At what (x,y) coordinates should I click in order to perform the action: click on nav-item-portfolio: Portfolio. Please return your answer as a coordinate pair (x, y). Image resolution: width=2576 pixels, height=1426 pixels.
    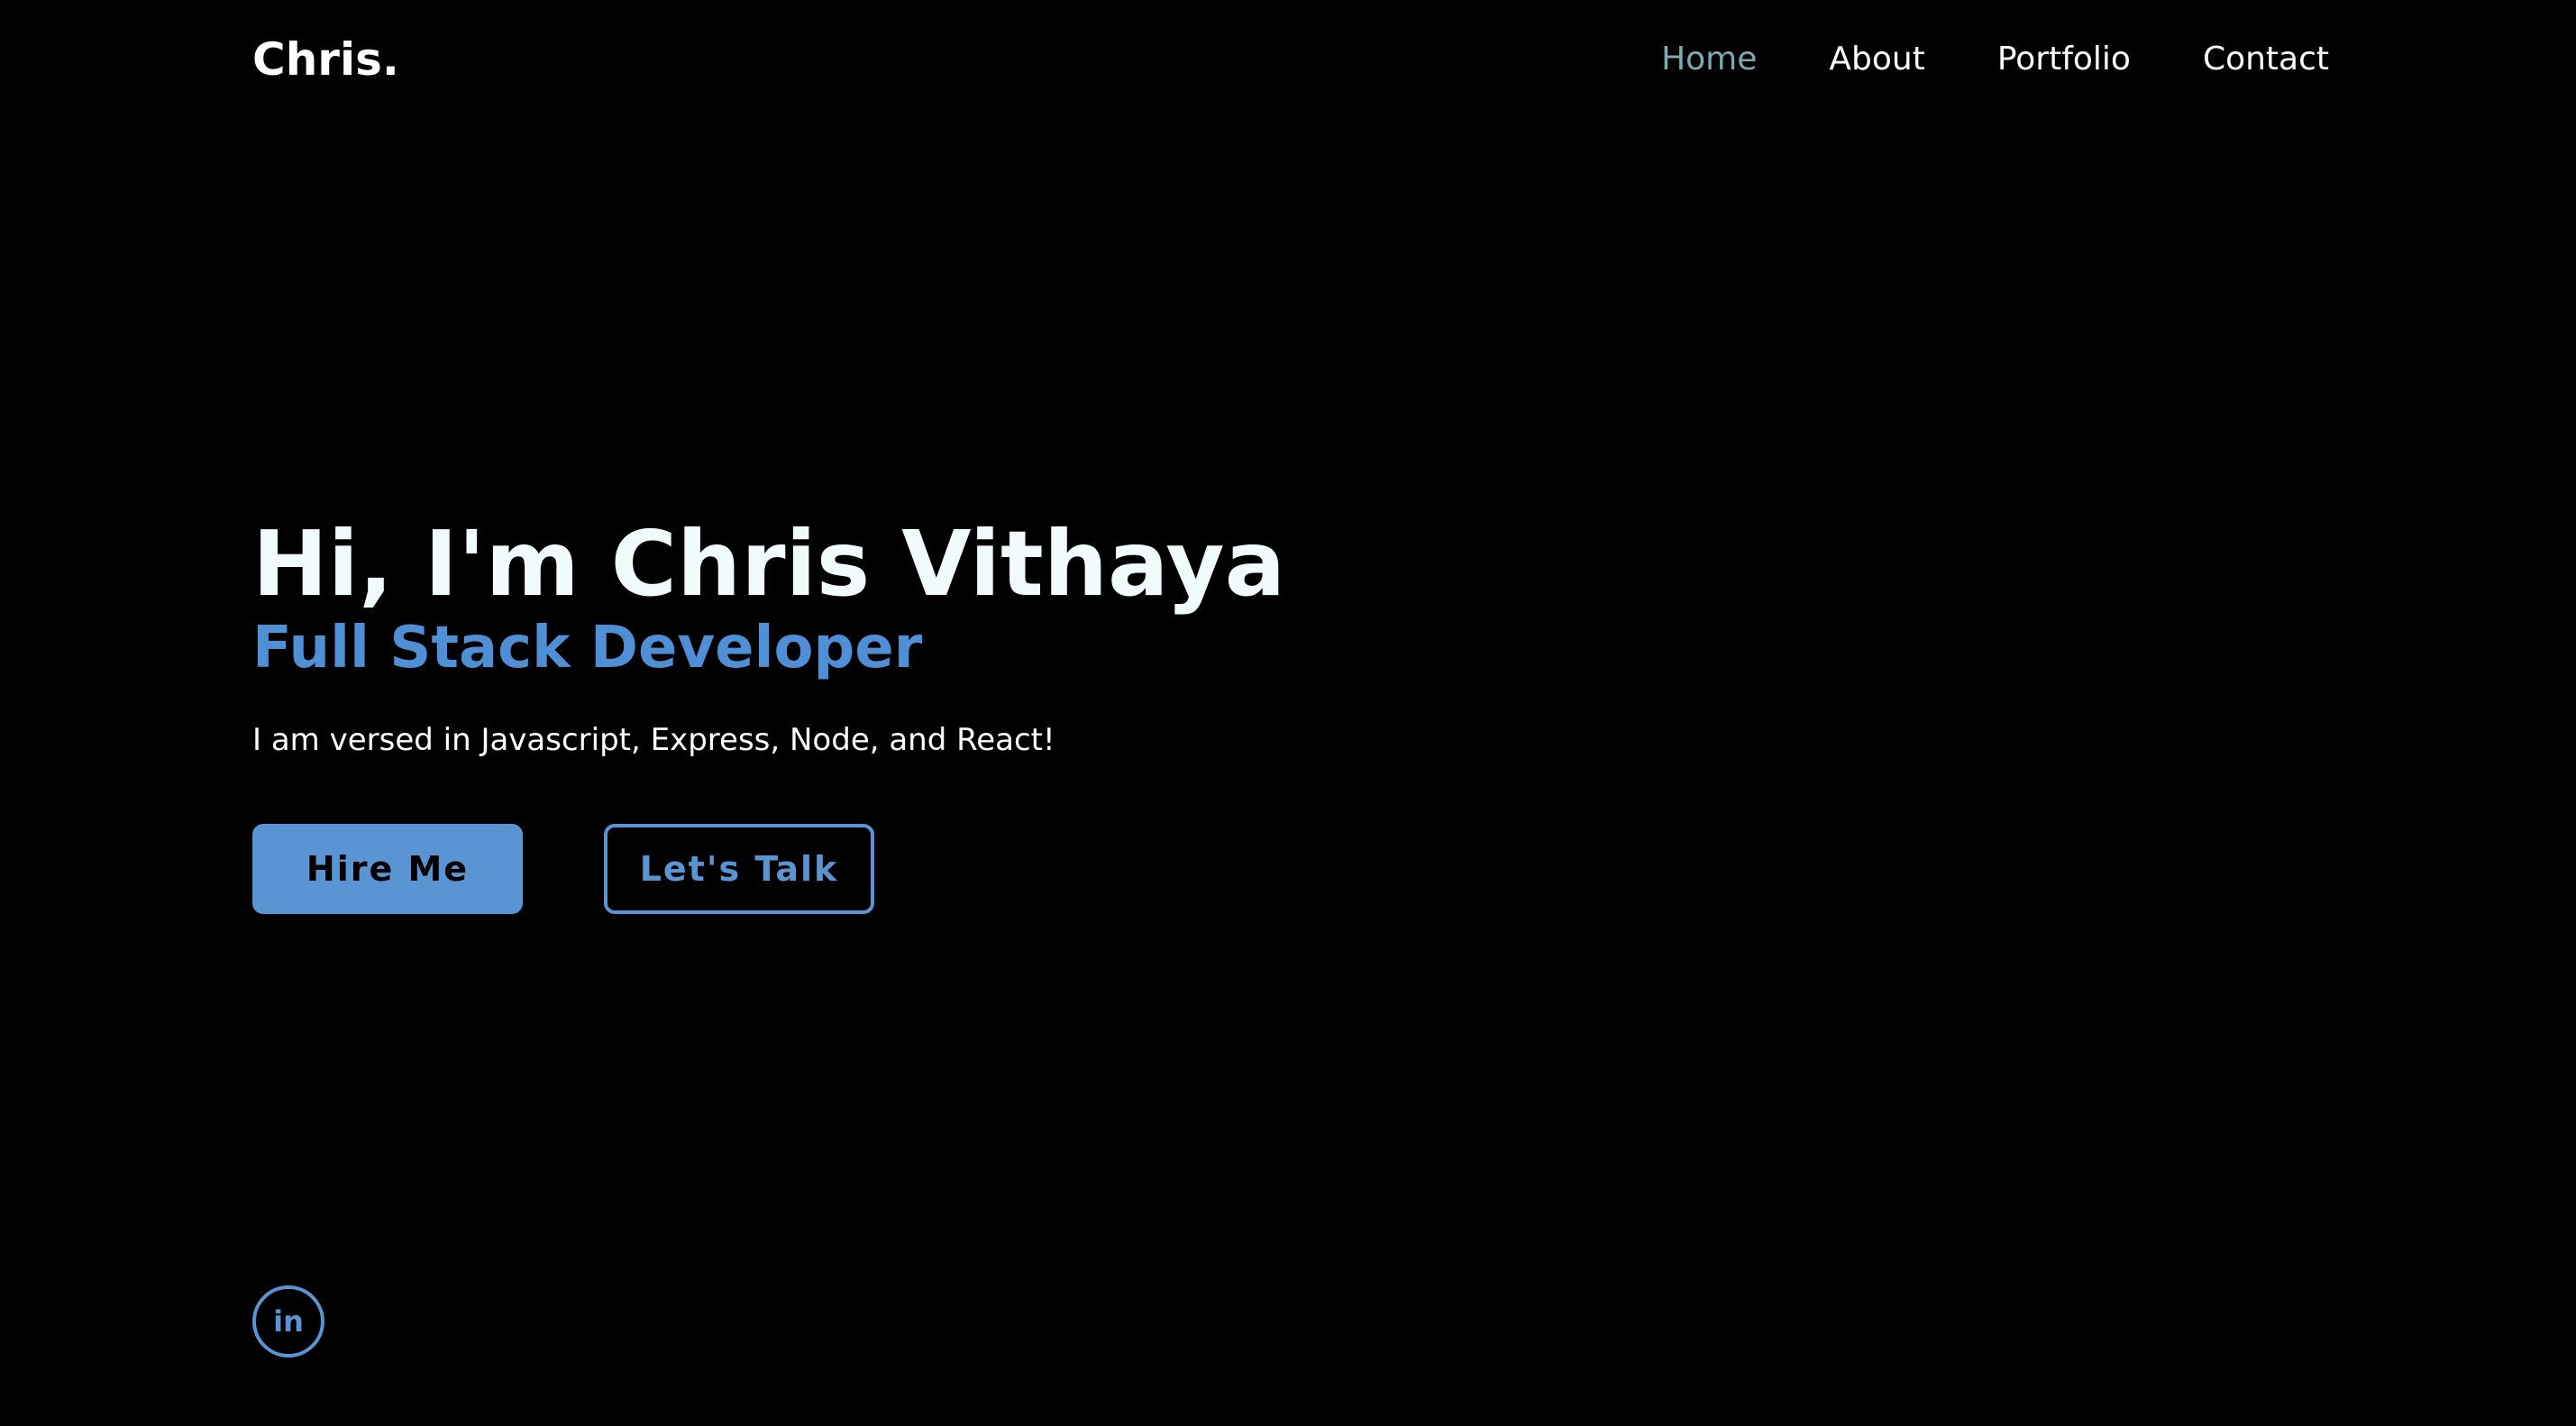
    Looking at the image, I should click on (2064, 59).